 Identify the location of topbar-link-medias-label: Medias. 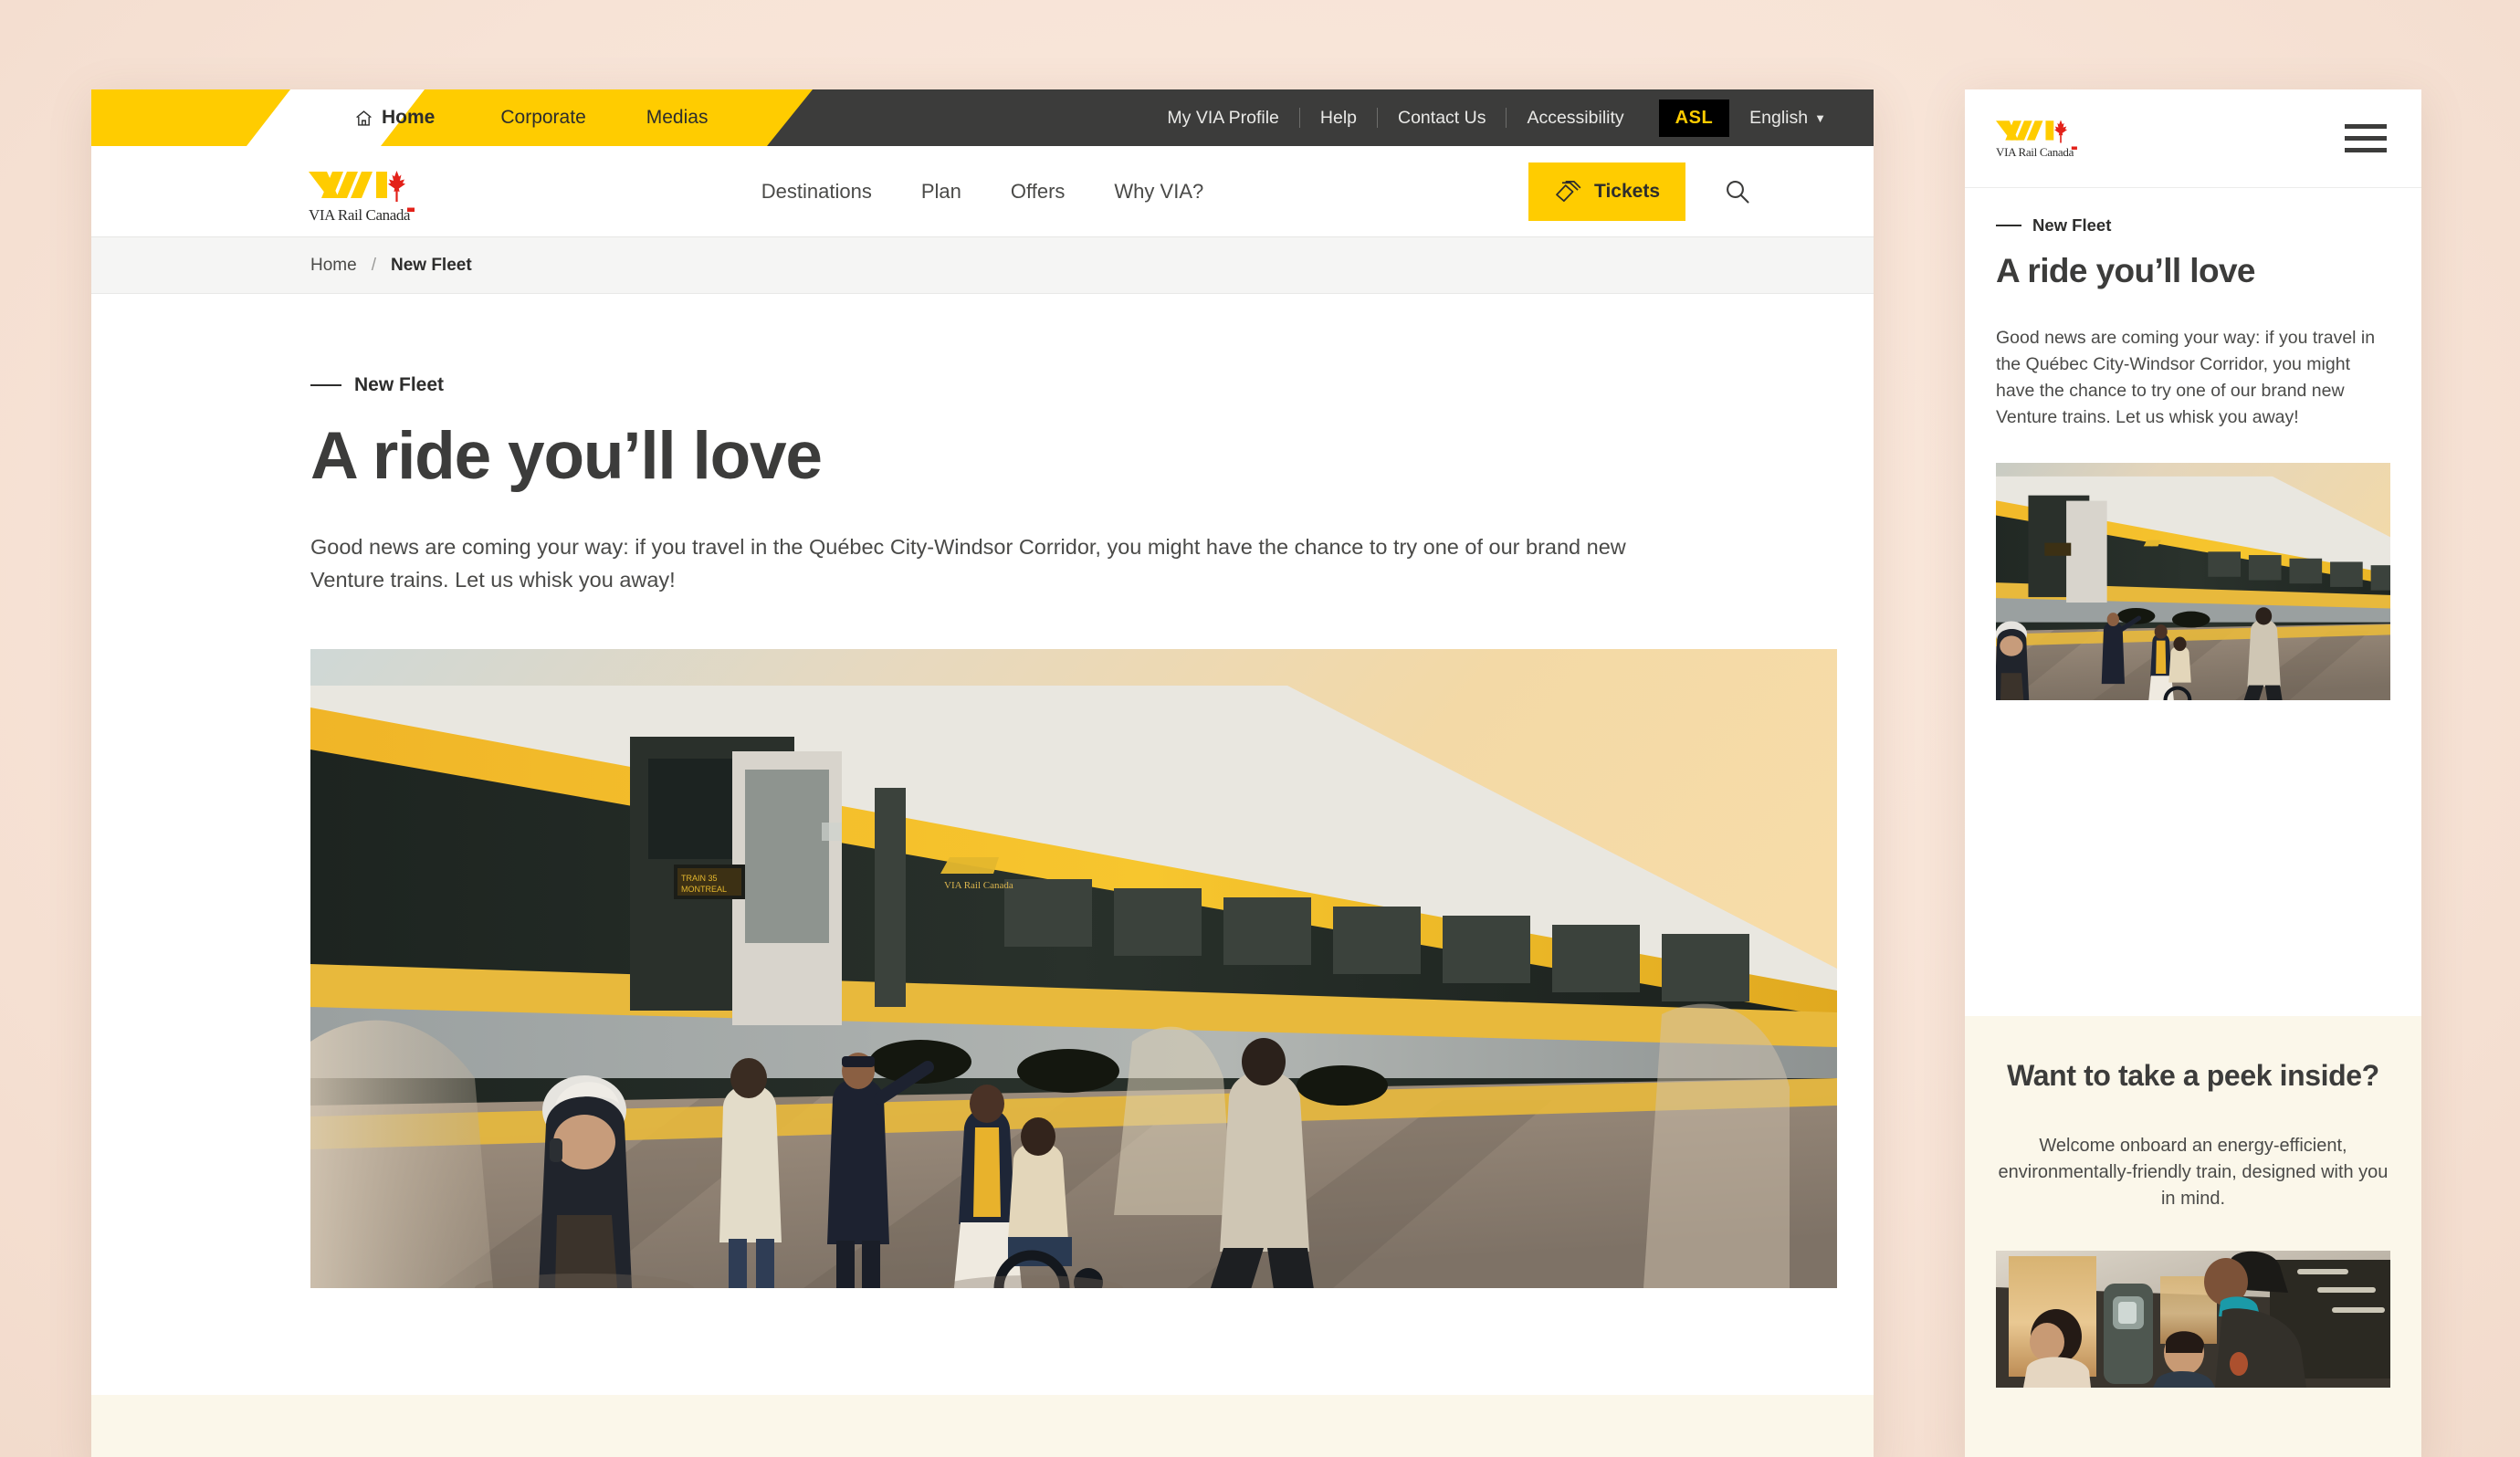
(678, 118).